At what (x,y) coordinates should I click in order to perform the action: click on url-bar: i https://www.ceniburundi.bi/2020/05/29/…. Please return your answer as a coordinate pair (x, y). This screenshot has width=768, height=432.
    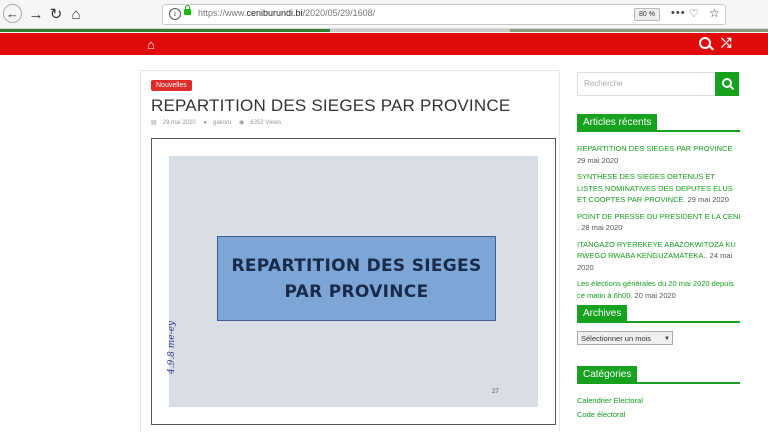
    Looking at the image, I should click on (444, 14).